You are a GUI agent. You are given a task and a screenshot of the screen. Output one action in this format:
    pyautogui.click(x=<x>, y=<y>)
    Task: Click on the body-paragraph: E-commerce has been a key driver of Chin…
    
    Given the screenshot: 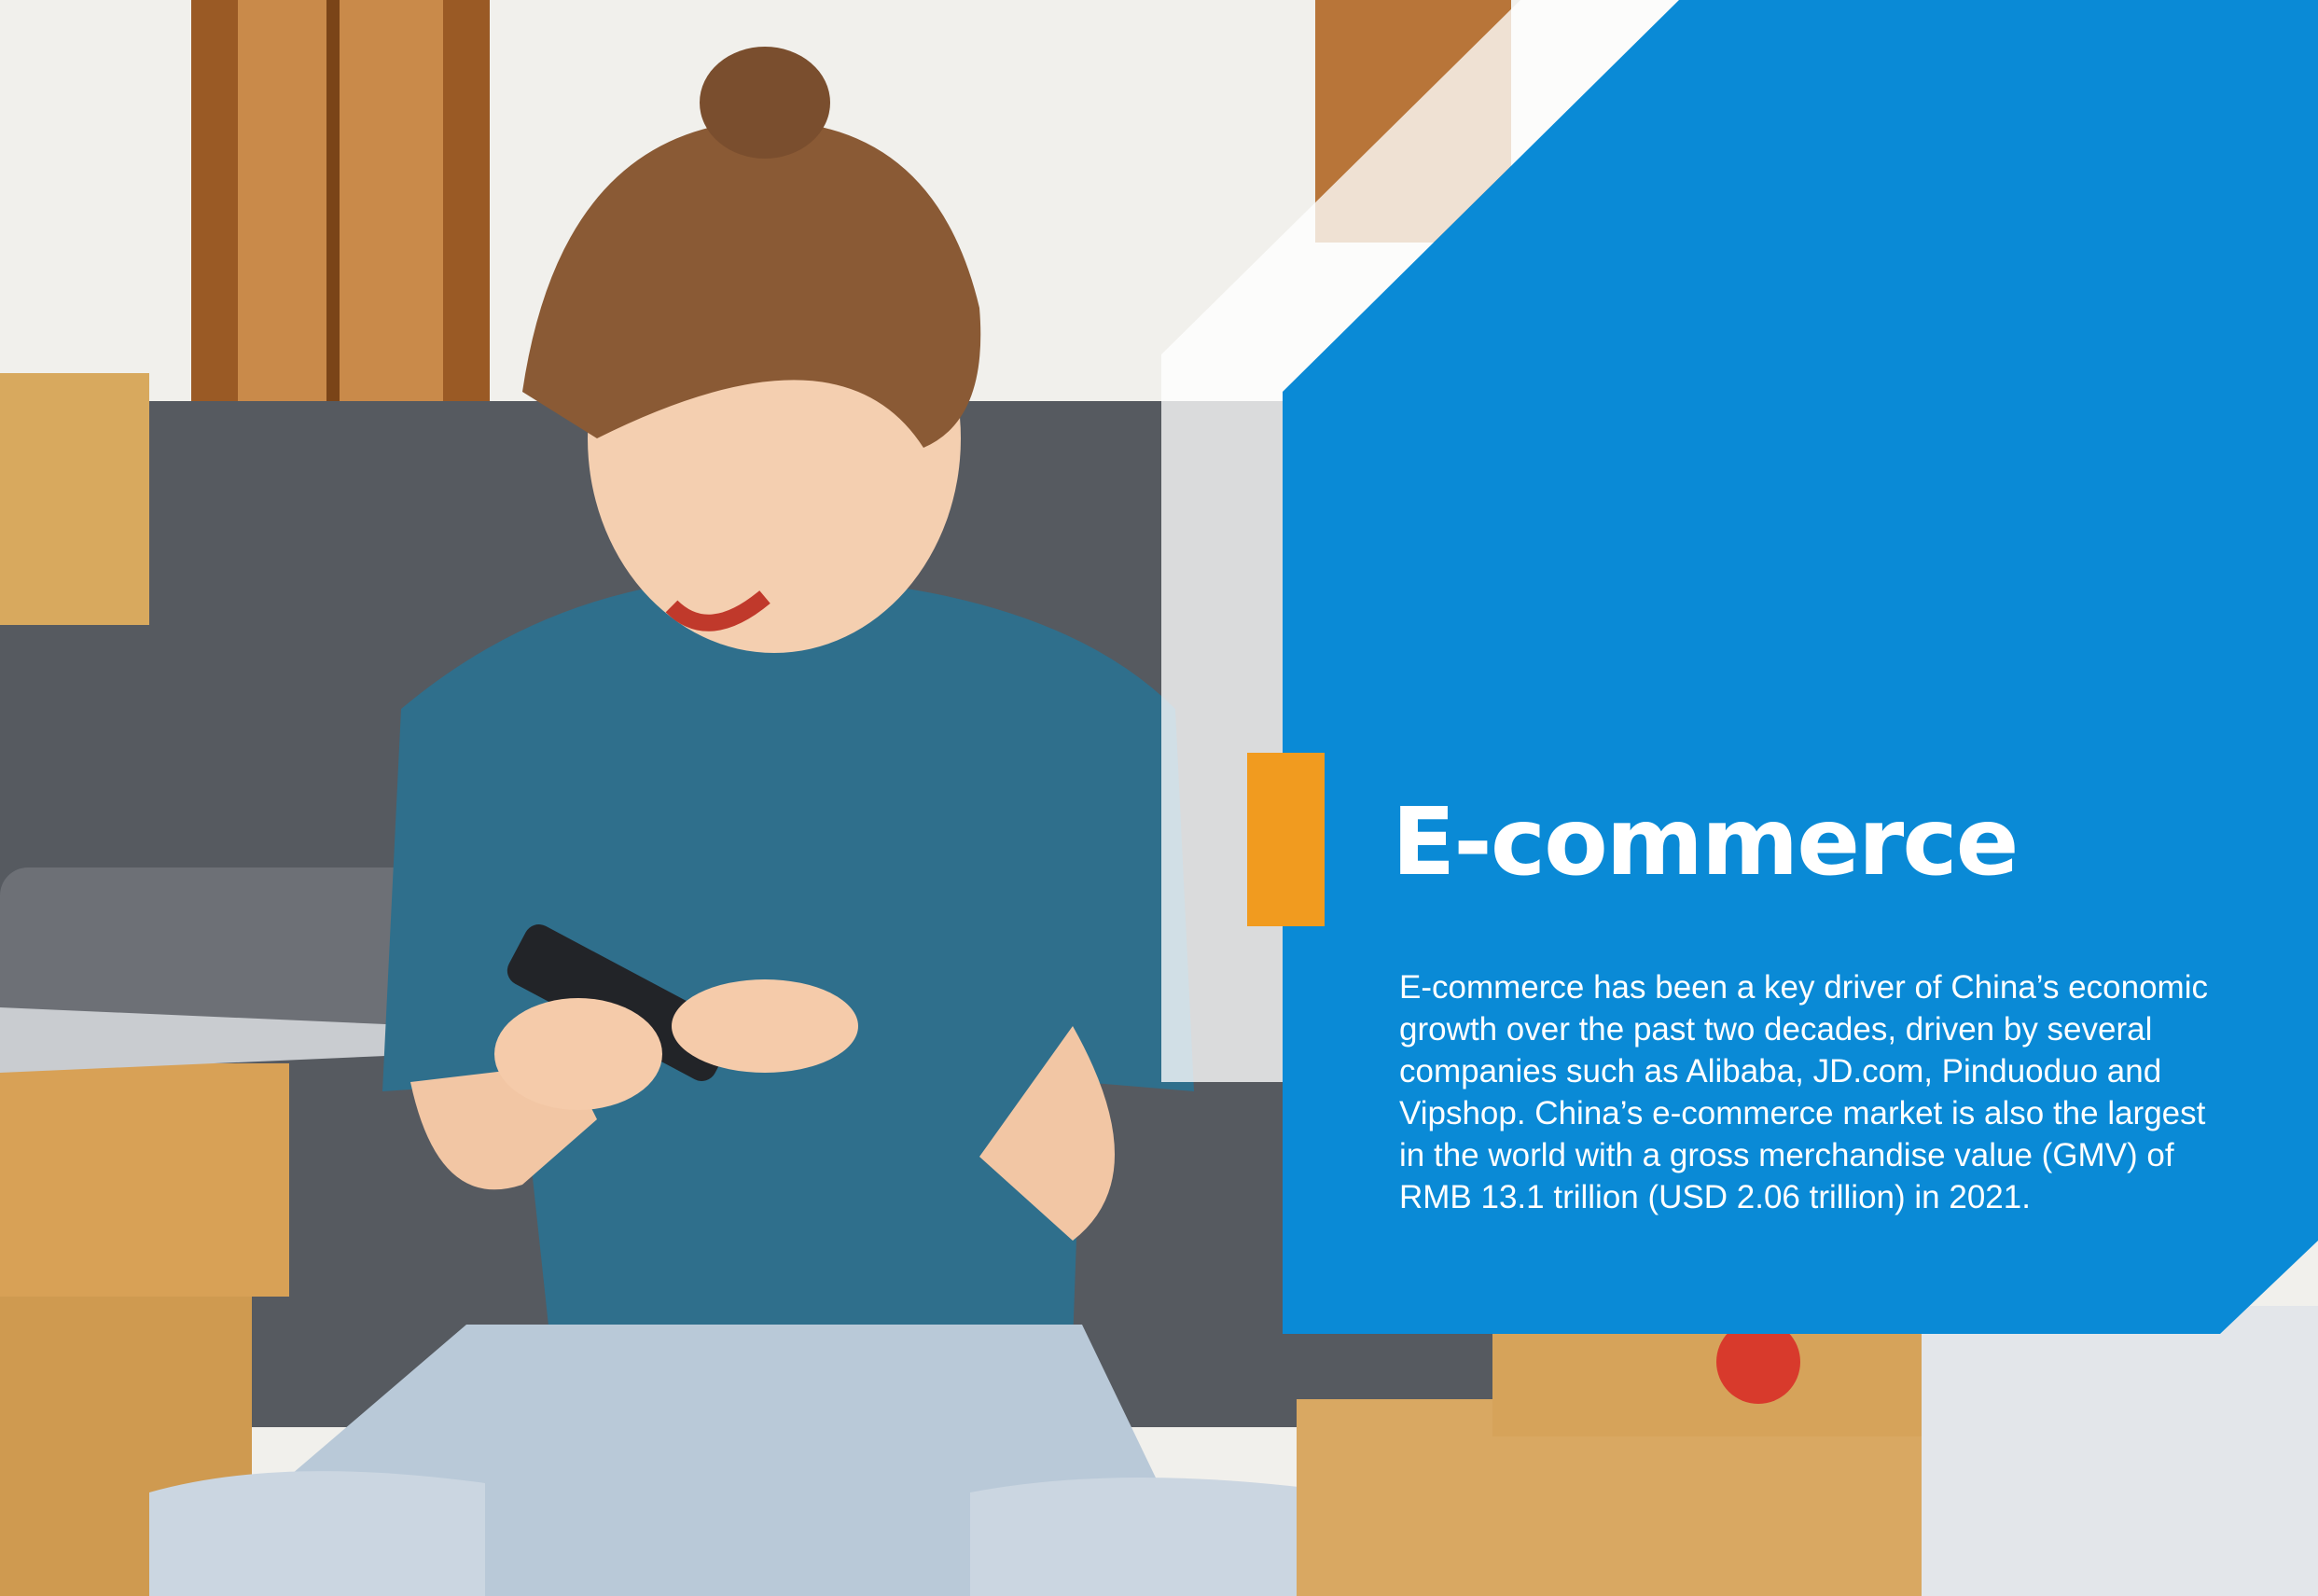 What is the action you would take?
    pyautogui.click(x=1803, y=1092)
    